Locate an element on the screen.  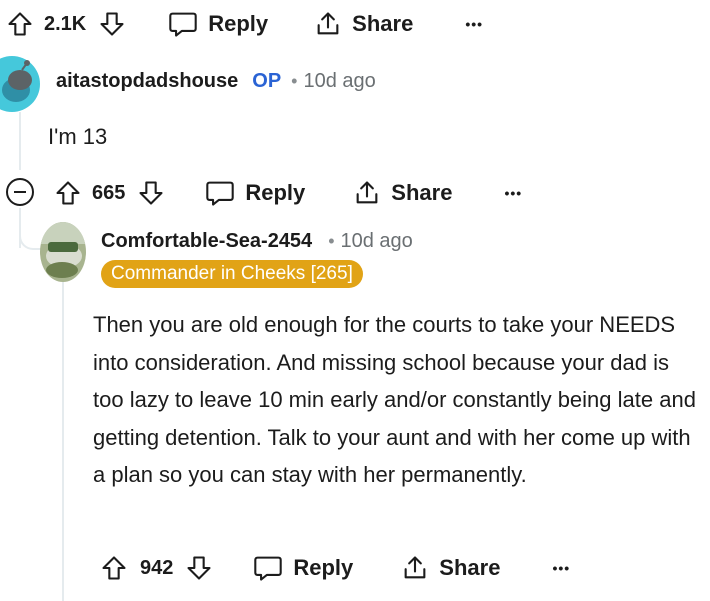
comment1-action-bar: 665 Reply Share ••• is located at coordinates (288, 193).